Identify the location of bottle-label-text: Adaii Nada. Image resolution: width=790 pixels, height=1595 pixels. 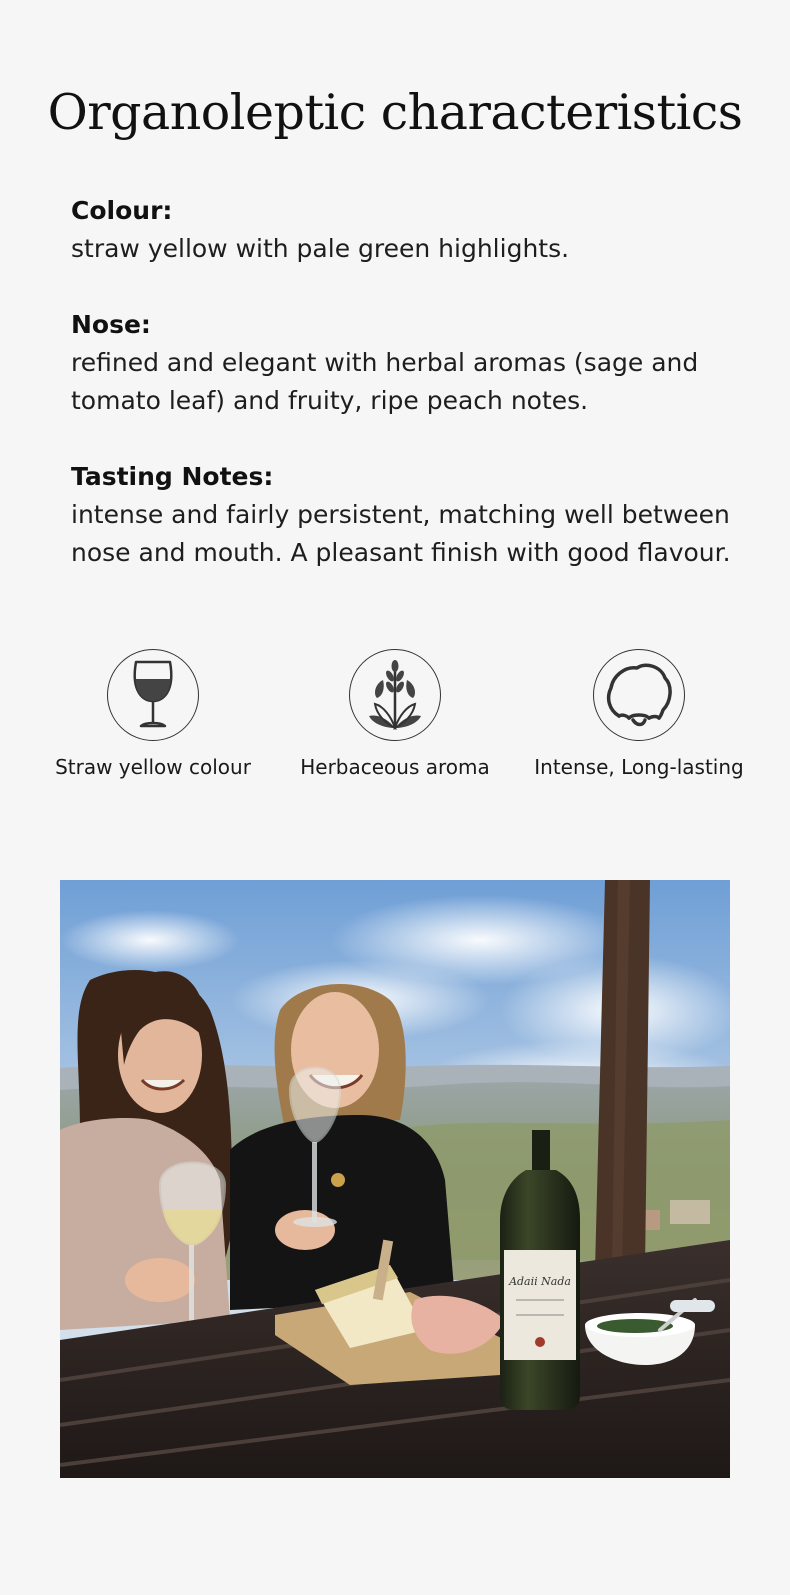
(539, 1281).